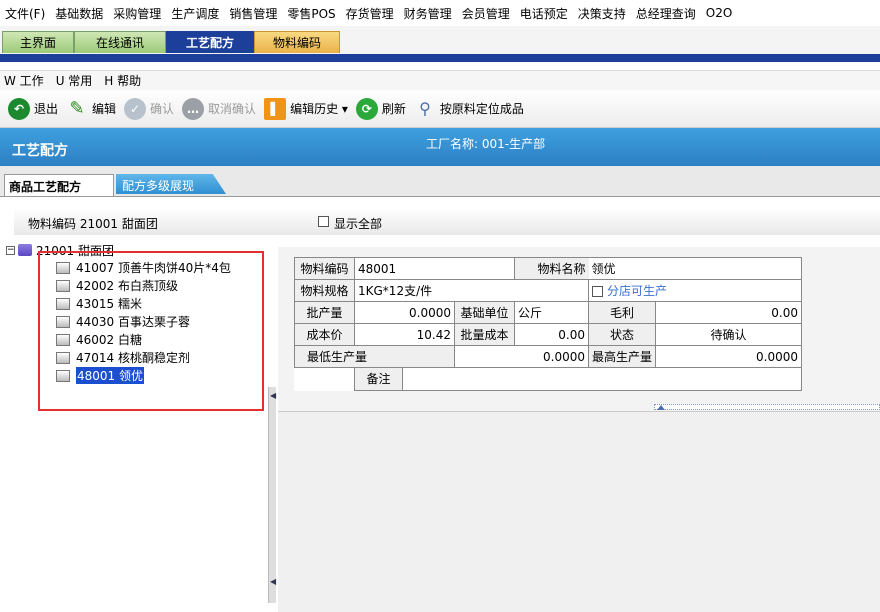  Describe the element at coordinates (622, 356) in the screenshot. I see `max-qty-label: 最高生产量` at that location.